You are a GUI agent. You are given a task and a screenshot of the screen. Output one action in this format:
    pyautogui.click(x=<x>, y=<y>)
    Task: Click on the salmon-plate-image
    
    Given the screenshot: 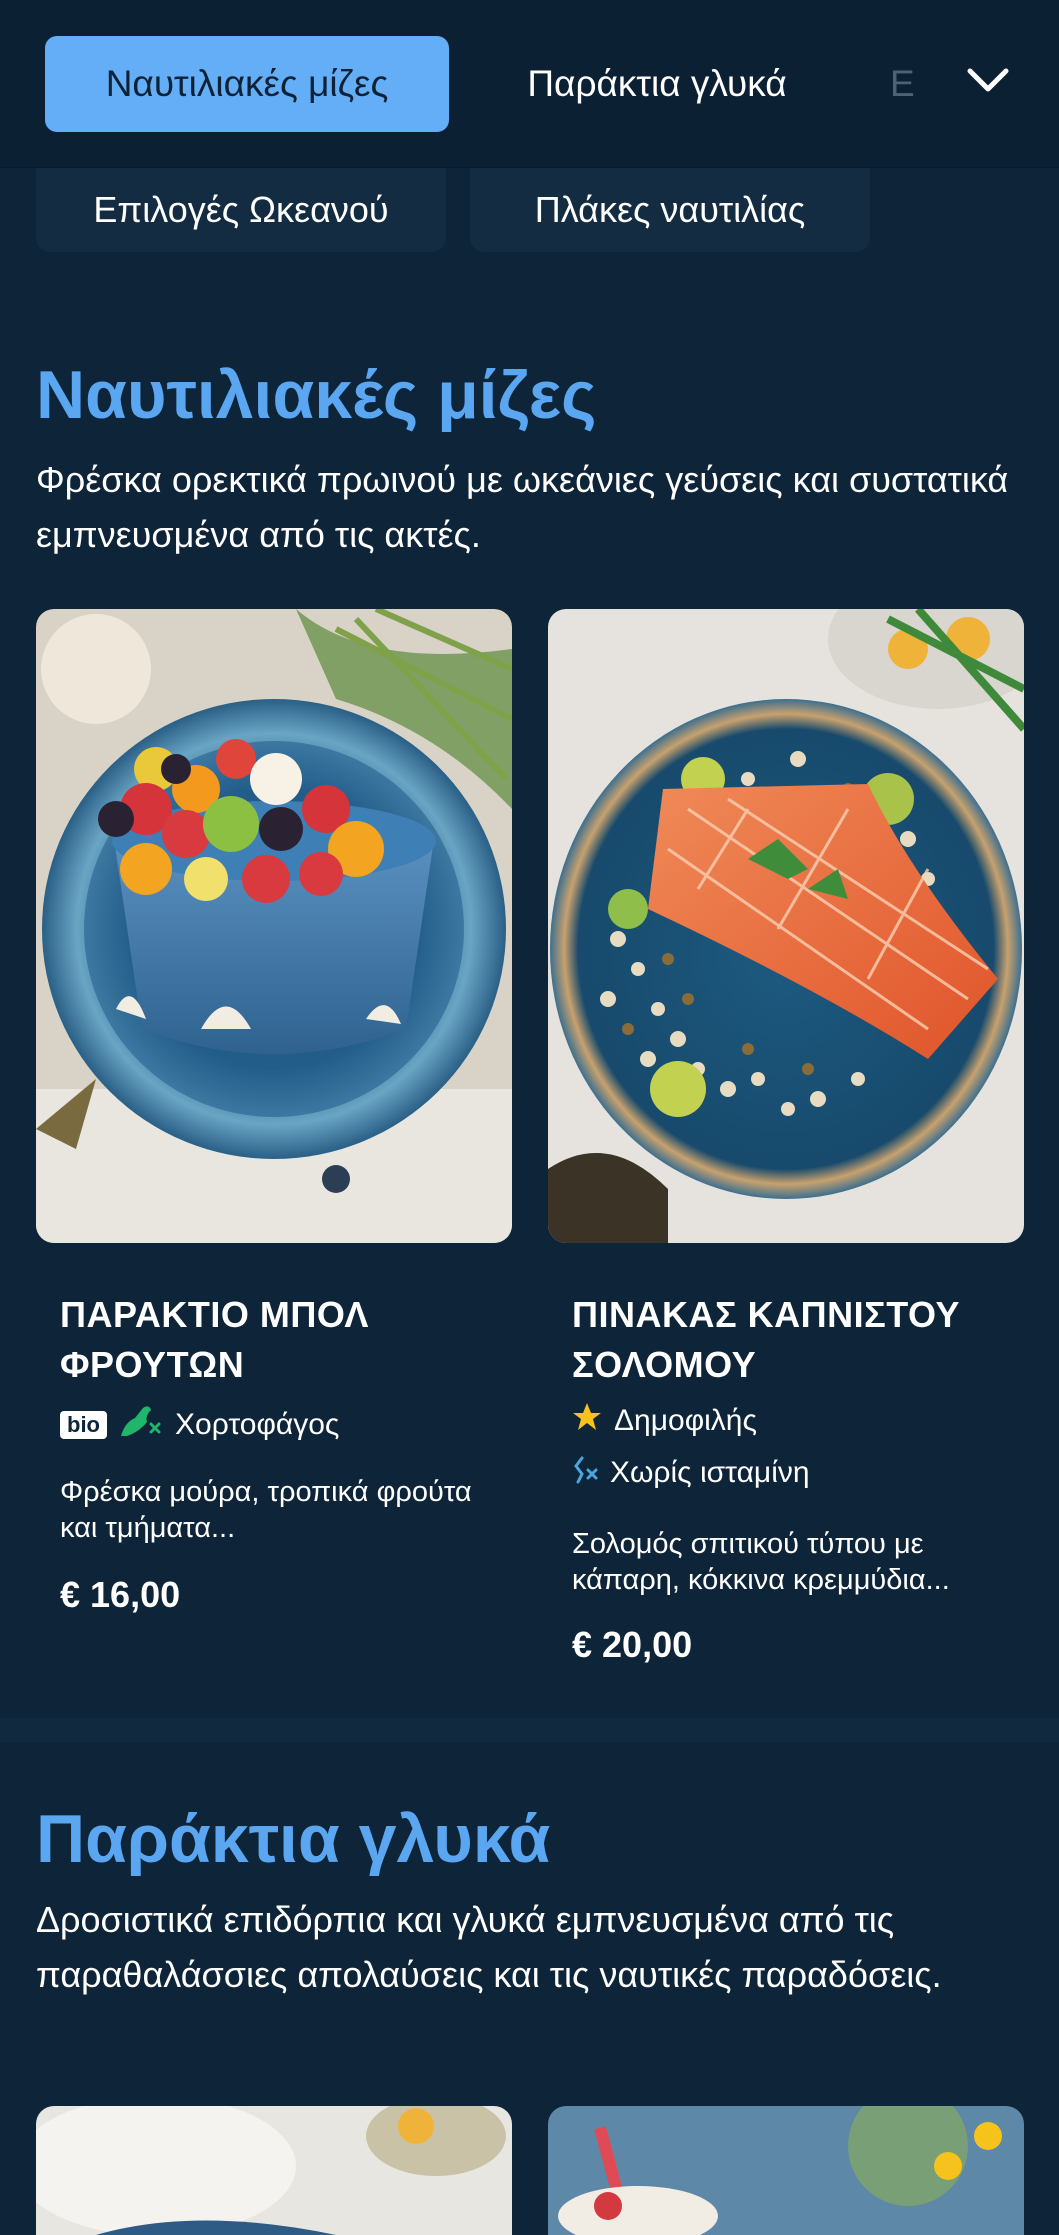 What is the action you would take?
    pyautogui.click(x=786, y=926)
    